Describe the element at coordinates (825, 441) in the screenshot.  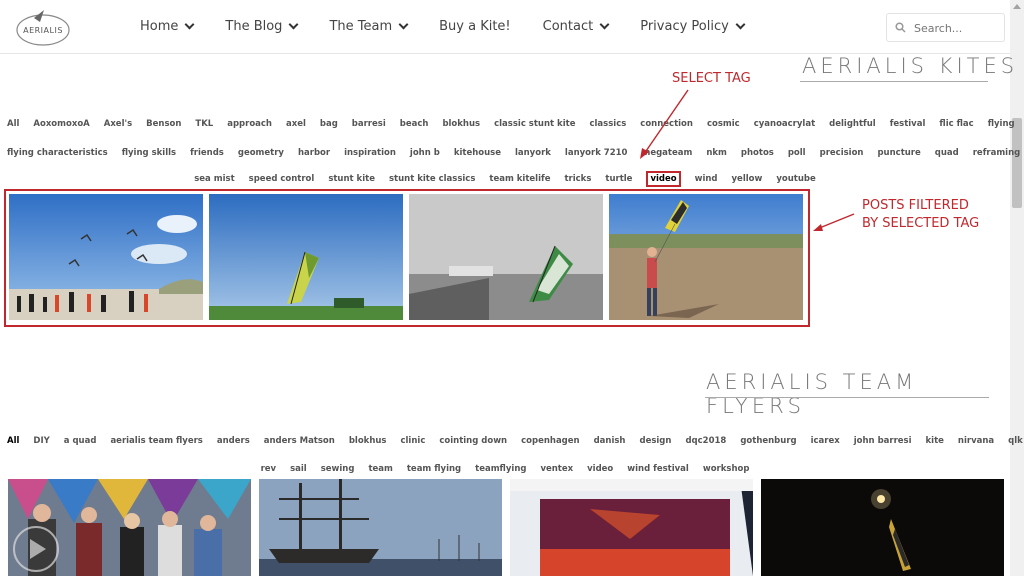
I see `team-tag-icarex: icarex` at that location.